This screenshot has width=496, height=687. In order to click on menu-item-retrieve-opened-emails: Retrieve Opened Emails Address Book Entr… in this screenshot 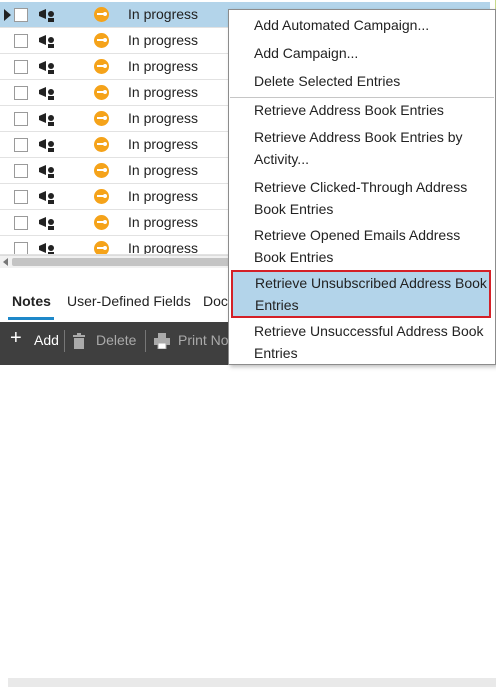, I will do `click(362, 246)`.